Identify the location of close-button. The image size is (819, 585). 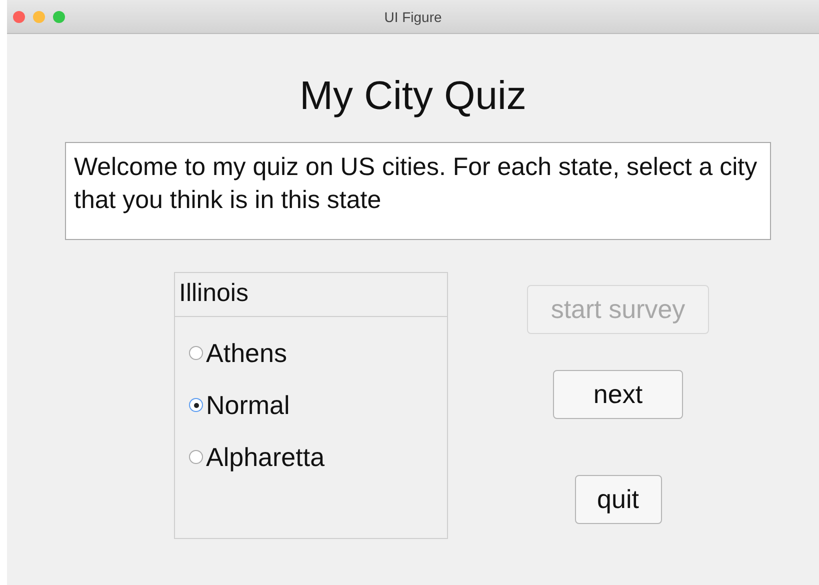
(19, 17).